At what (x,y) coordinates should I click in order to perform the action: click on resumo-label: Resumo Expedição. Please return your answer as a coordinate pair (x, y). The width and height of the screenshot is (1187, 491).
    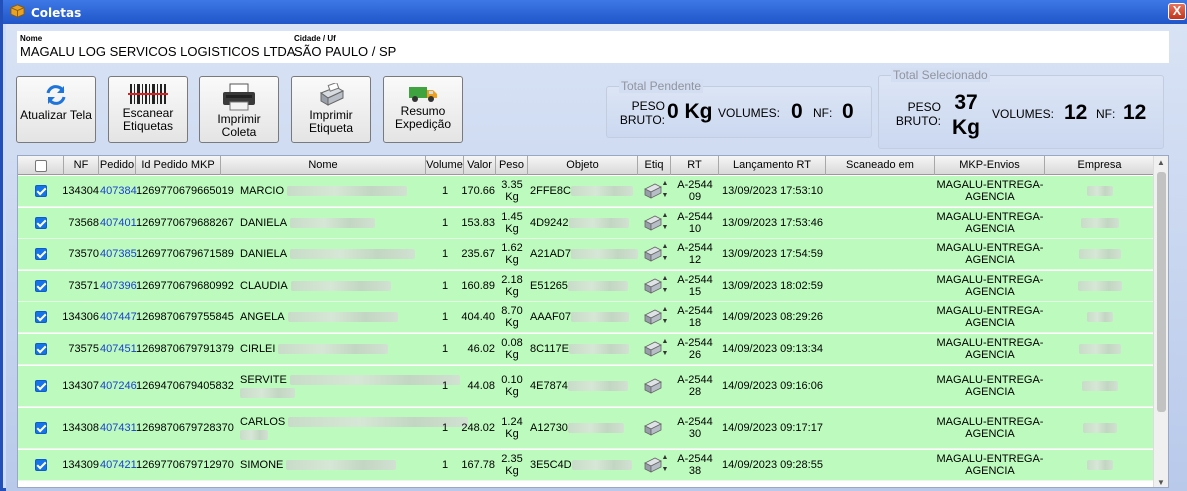
    Looking at the image, I should click on (423, 117).